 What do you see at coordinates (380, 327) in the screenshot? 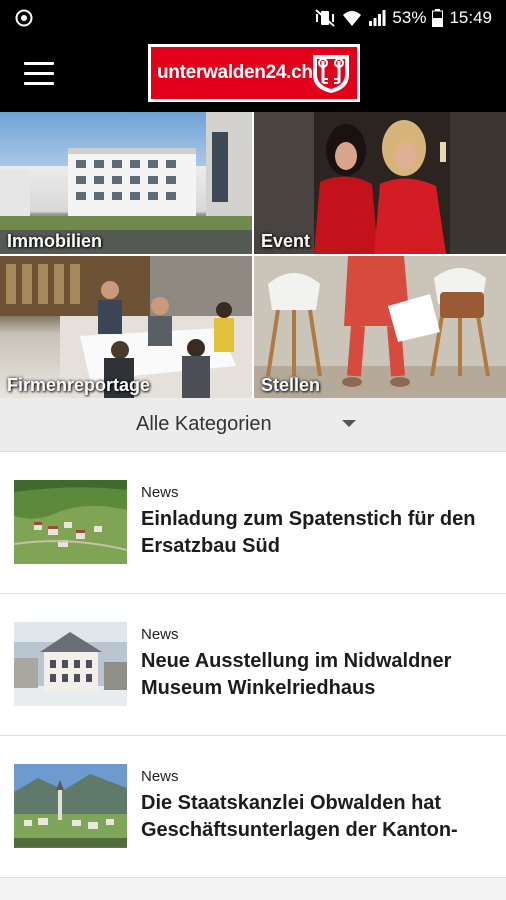
I see `tile-stellen: Stellen` at bounding box center [380, 327].